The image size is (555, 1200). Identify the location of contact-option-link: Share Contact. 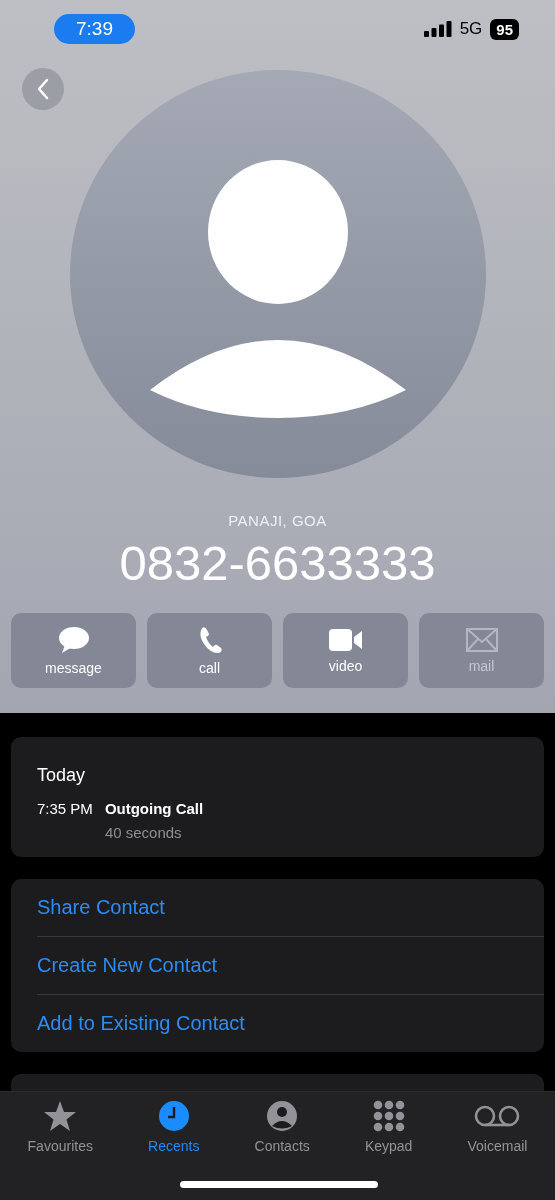
(290, 908).